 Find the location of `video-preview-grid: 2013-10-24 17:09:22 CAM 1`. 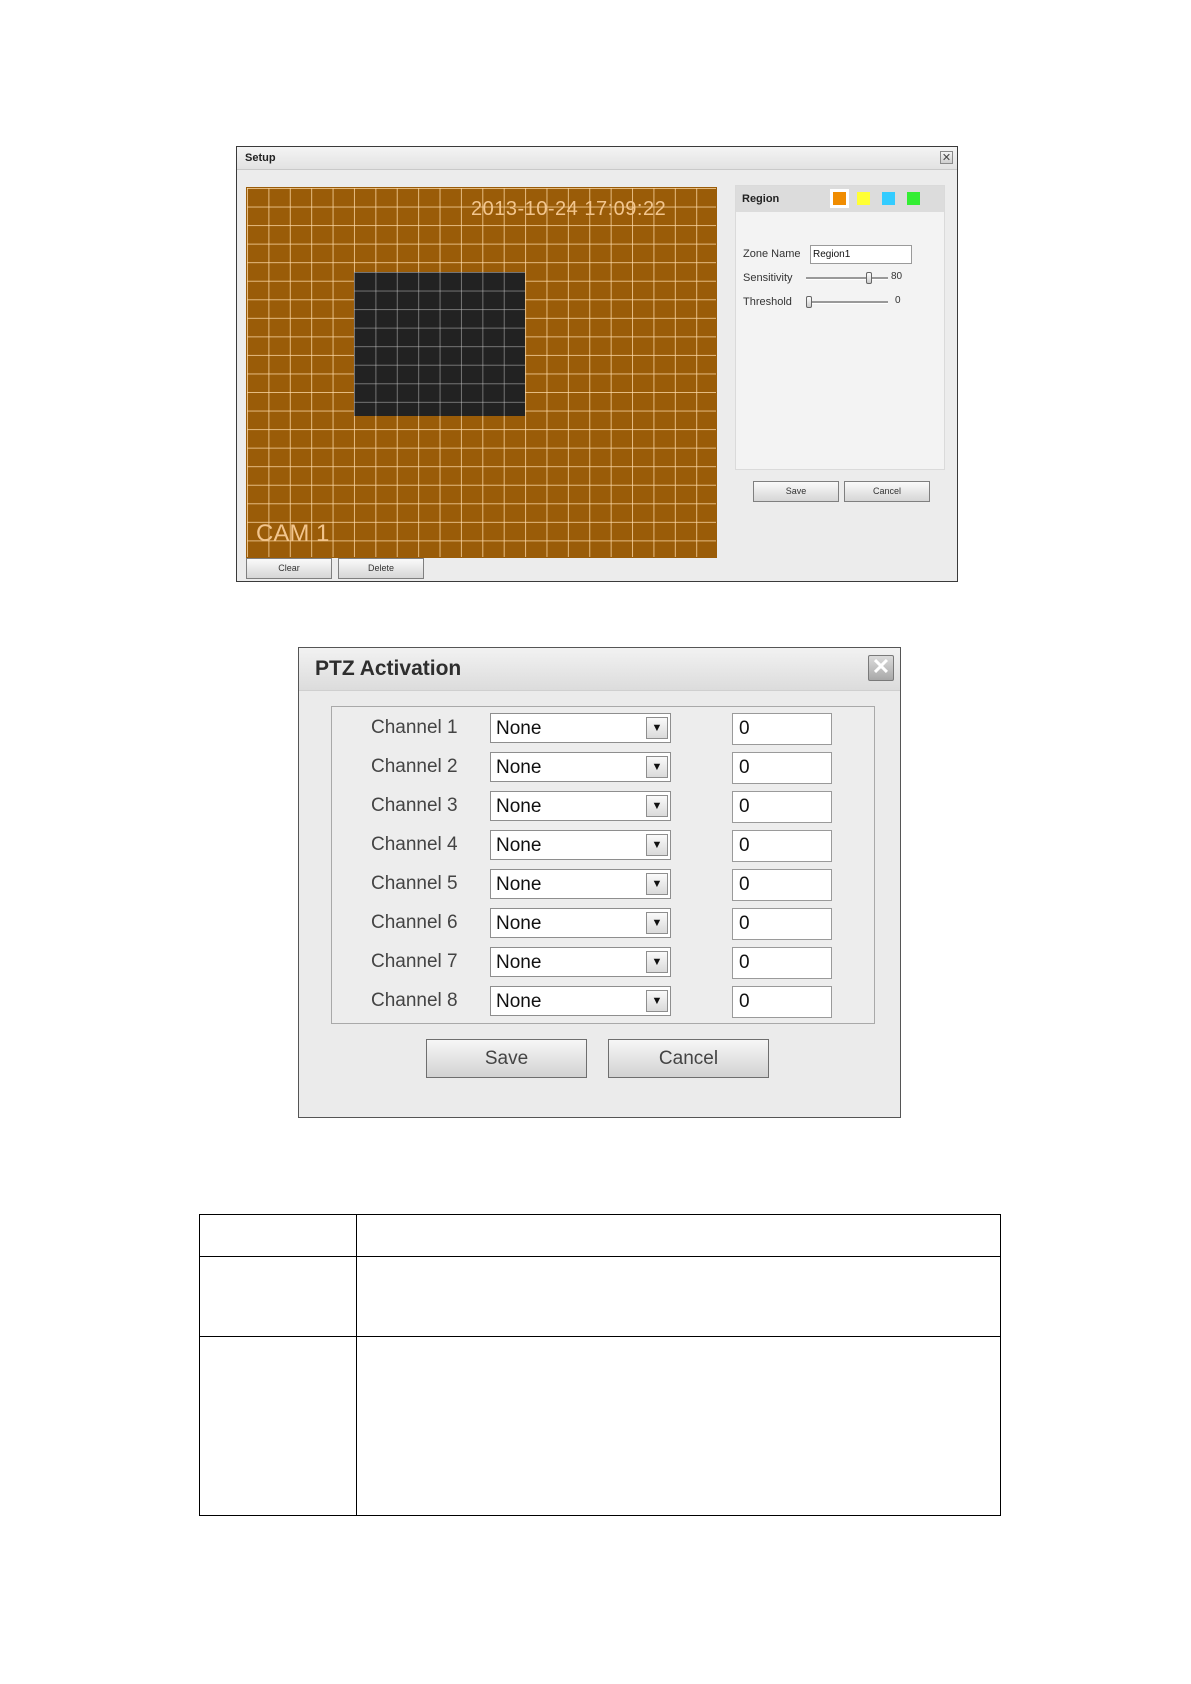

video-preview-grid: 2013-10-24 17:09:22 CAM 1 is located at coordinates (481, 372).